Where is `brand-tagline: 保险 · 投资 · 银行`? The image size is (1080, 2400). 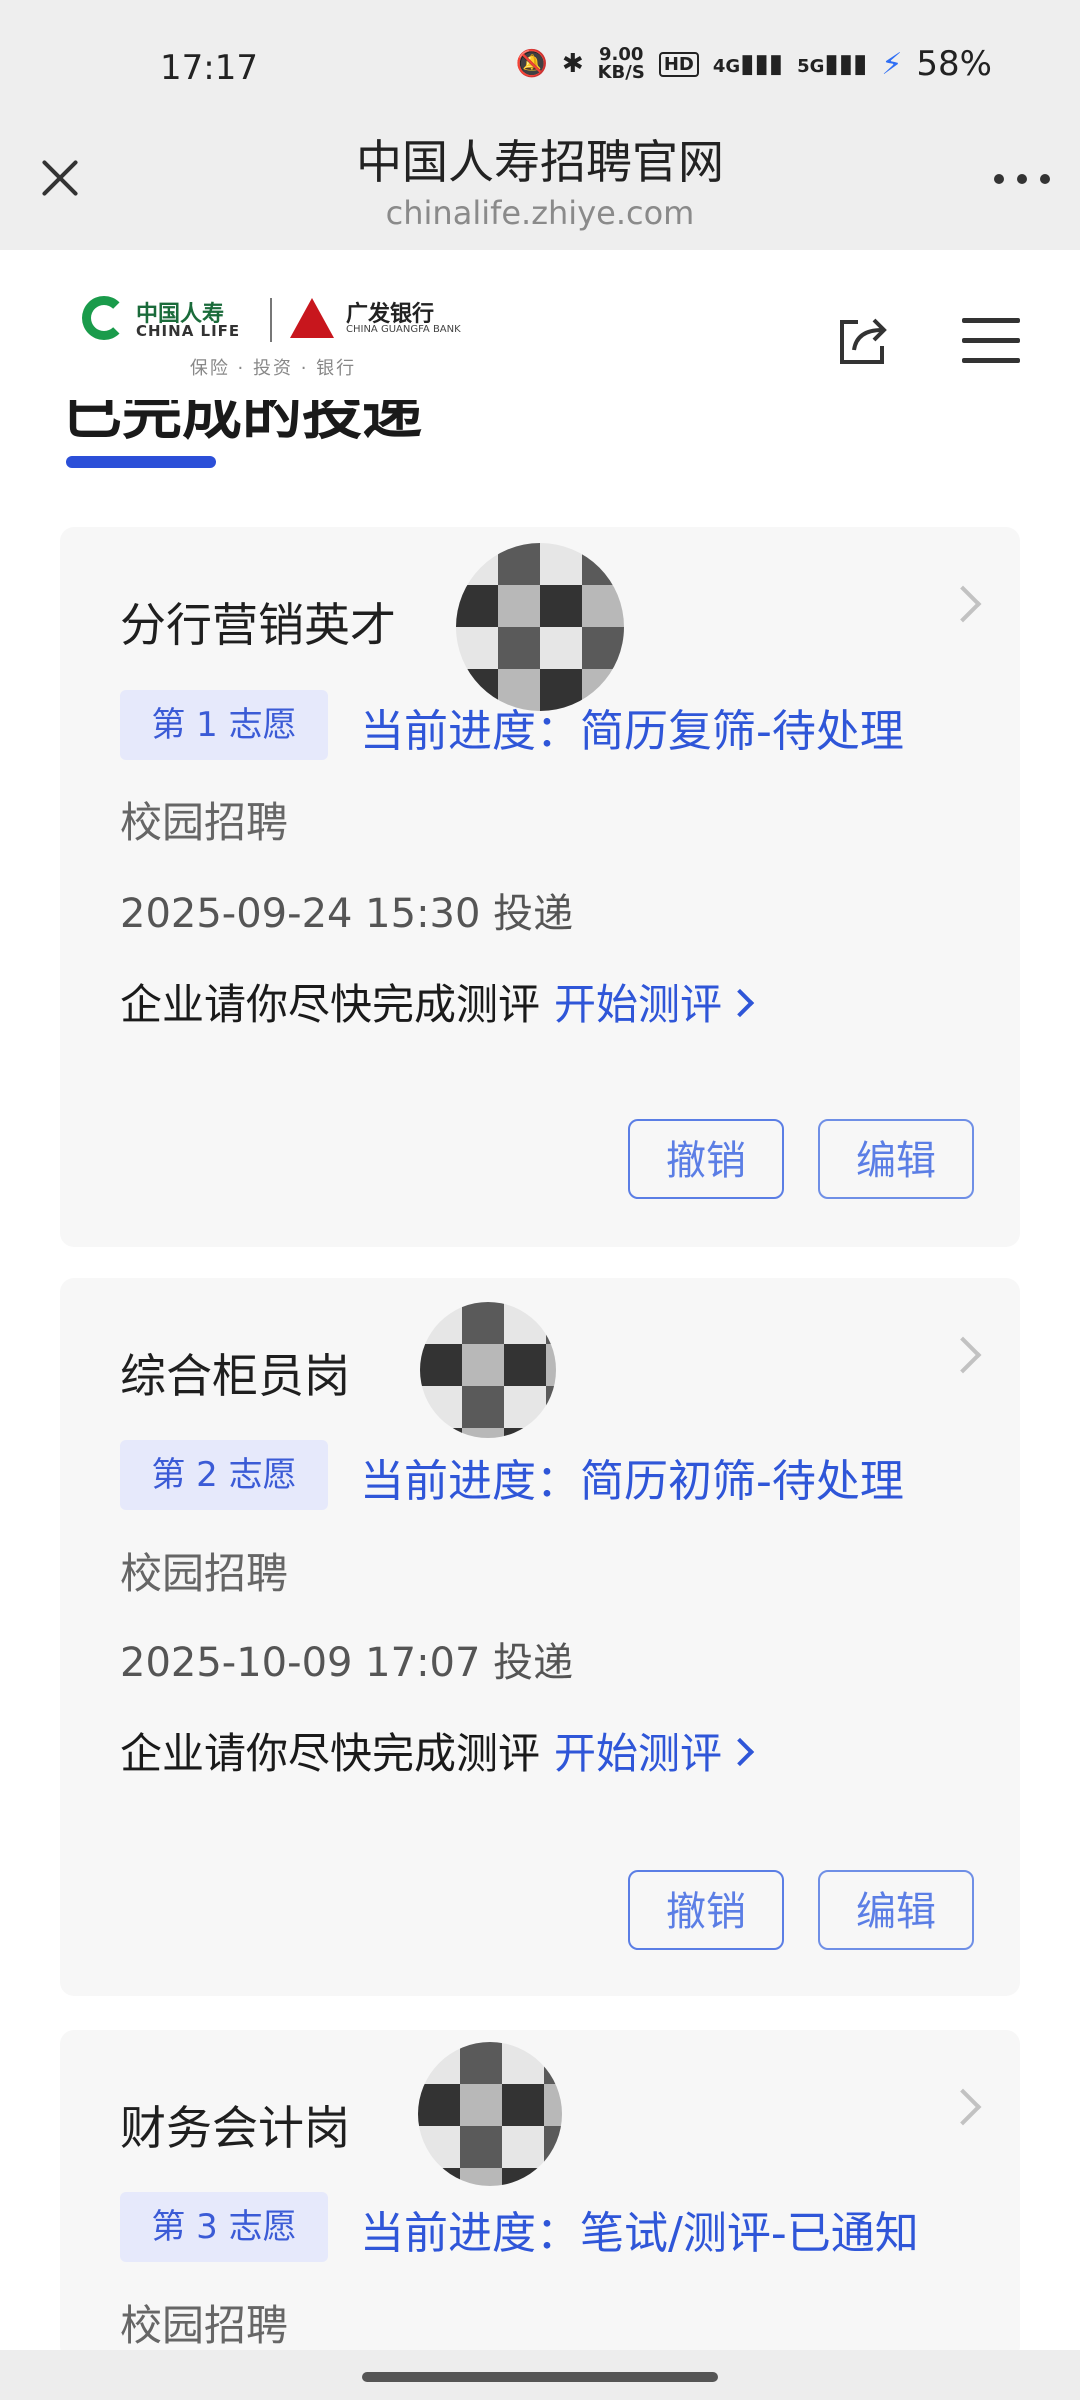 brand-tagline: 保险 · 投资 · 银行 is located at coordinates (273, 368).